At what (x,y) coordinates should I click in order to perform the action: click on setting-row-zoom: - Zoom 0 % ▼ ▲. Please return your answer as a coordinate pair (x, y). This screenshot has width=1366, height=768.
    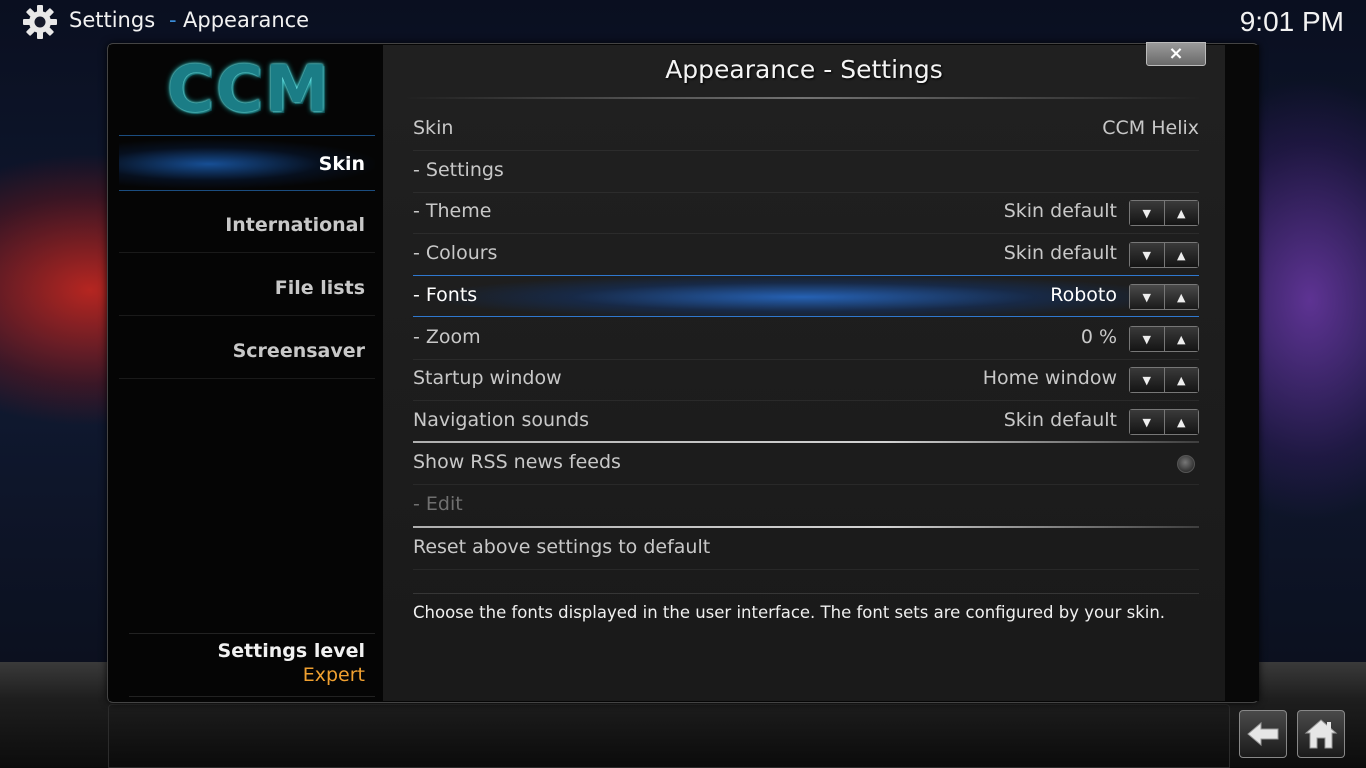
    Looking at the image, I should click on (806, 339).